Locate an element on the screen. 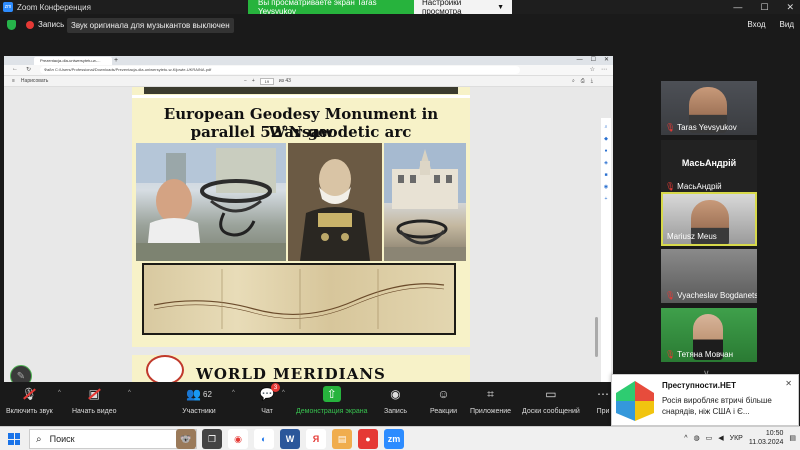 This screenshot has height=450, width=800. previous-slide-strip is located at coordinates (301, 90).